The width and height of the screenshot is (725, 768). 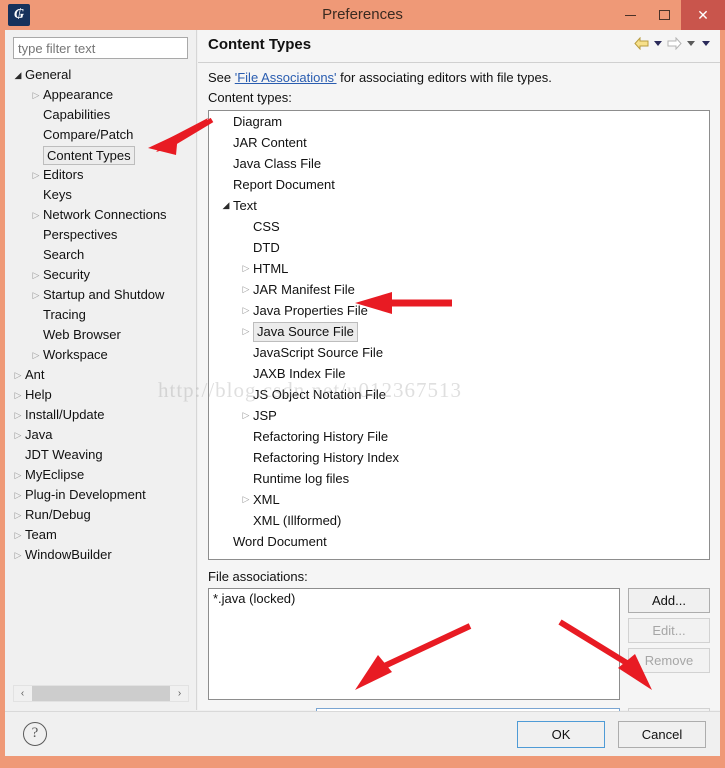 I want to click on back-dropdown-chevron-down-icon, so click(x=658, y=43).